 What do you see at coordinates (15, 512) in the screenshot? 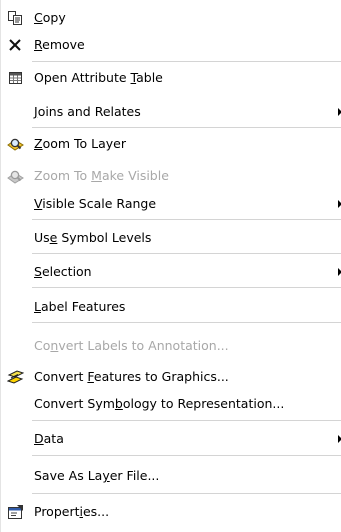
I see `properties-icon` at bounding box center [15, 512].